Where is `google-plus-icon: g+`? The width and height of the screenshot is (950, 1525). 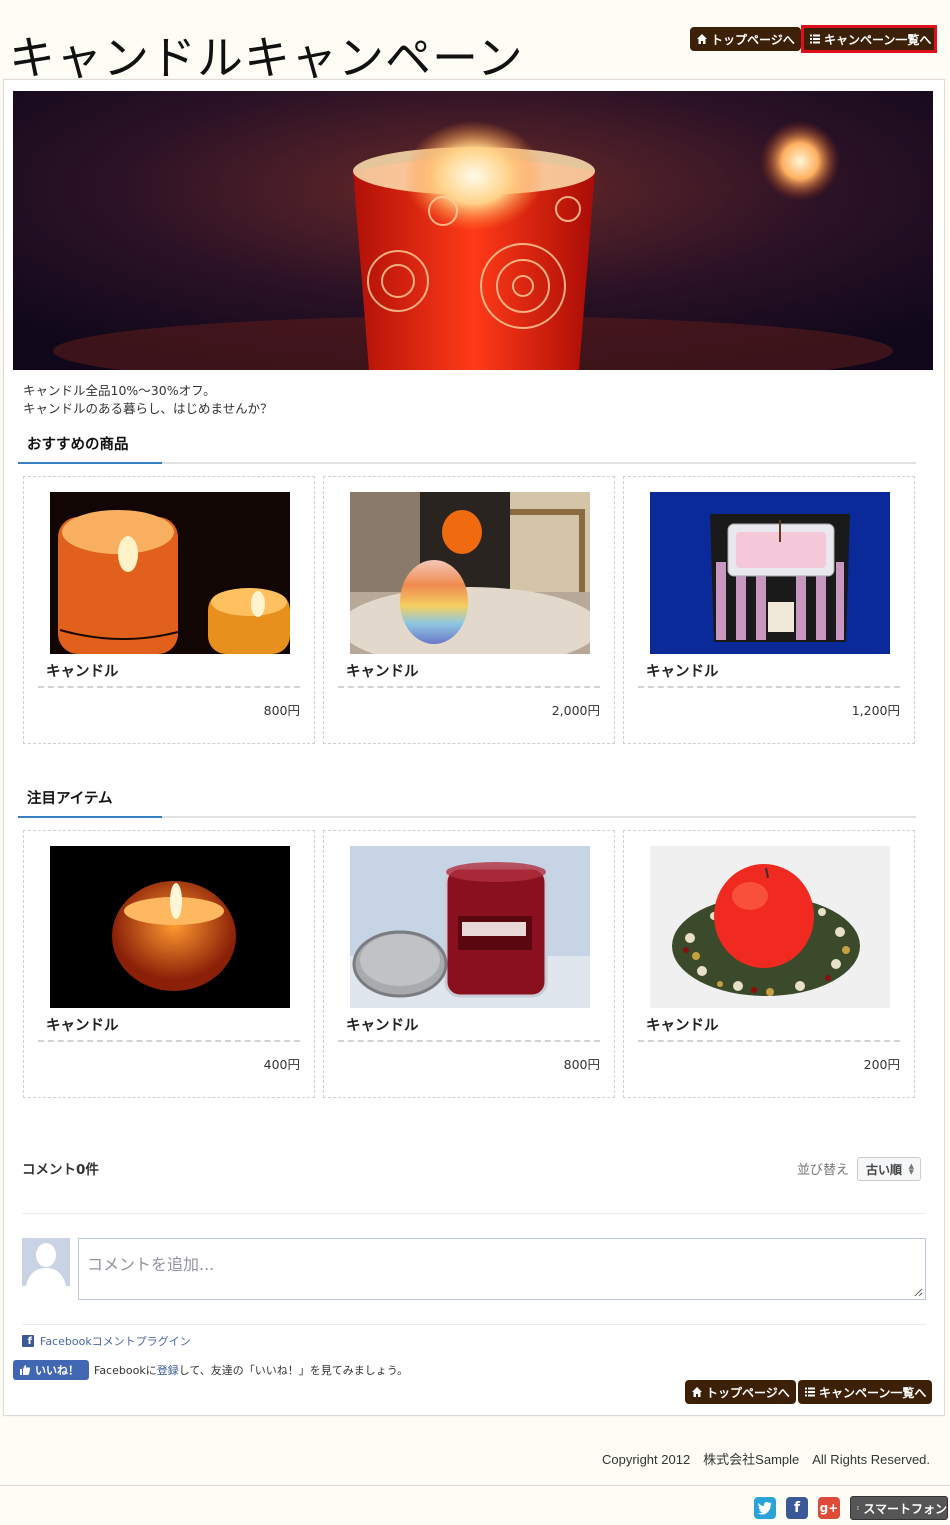
google-plus-icon: g+ is located at coordinates (829, 1508).